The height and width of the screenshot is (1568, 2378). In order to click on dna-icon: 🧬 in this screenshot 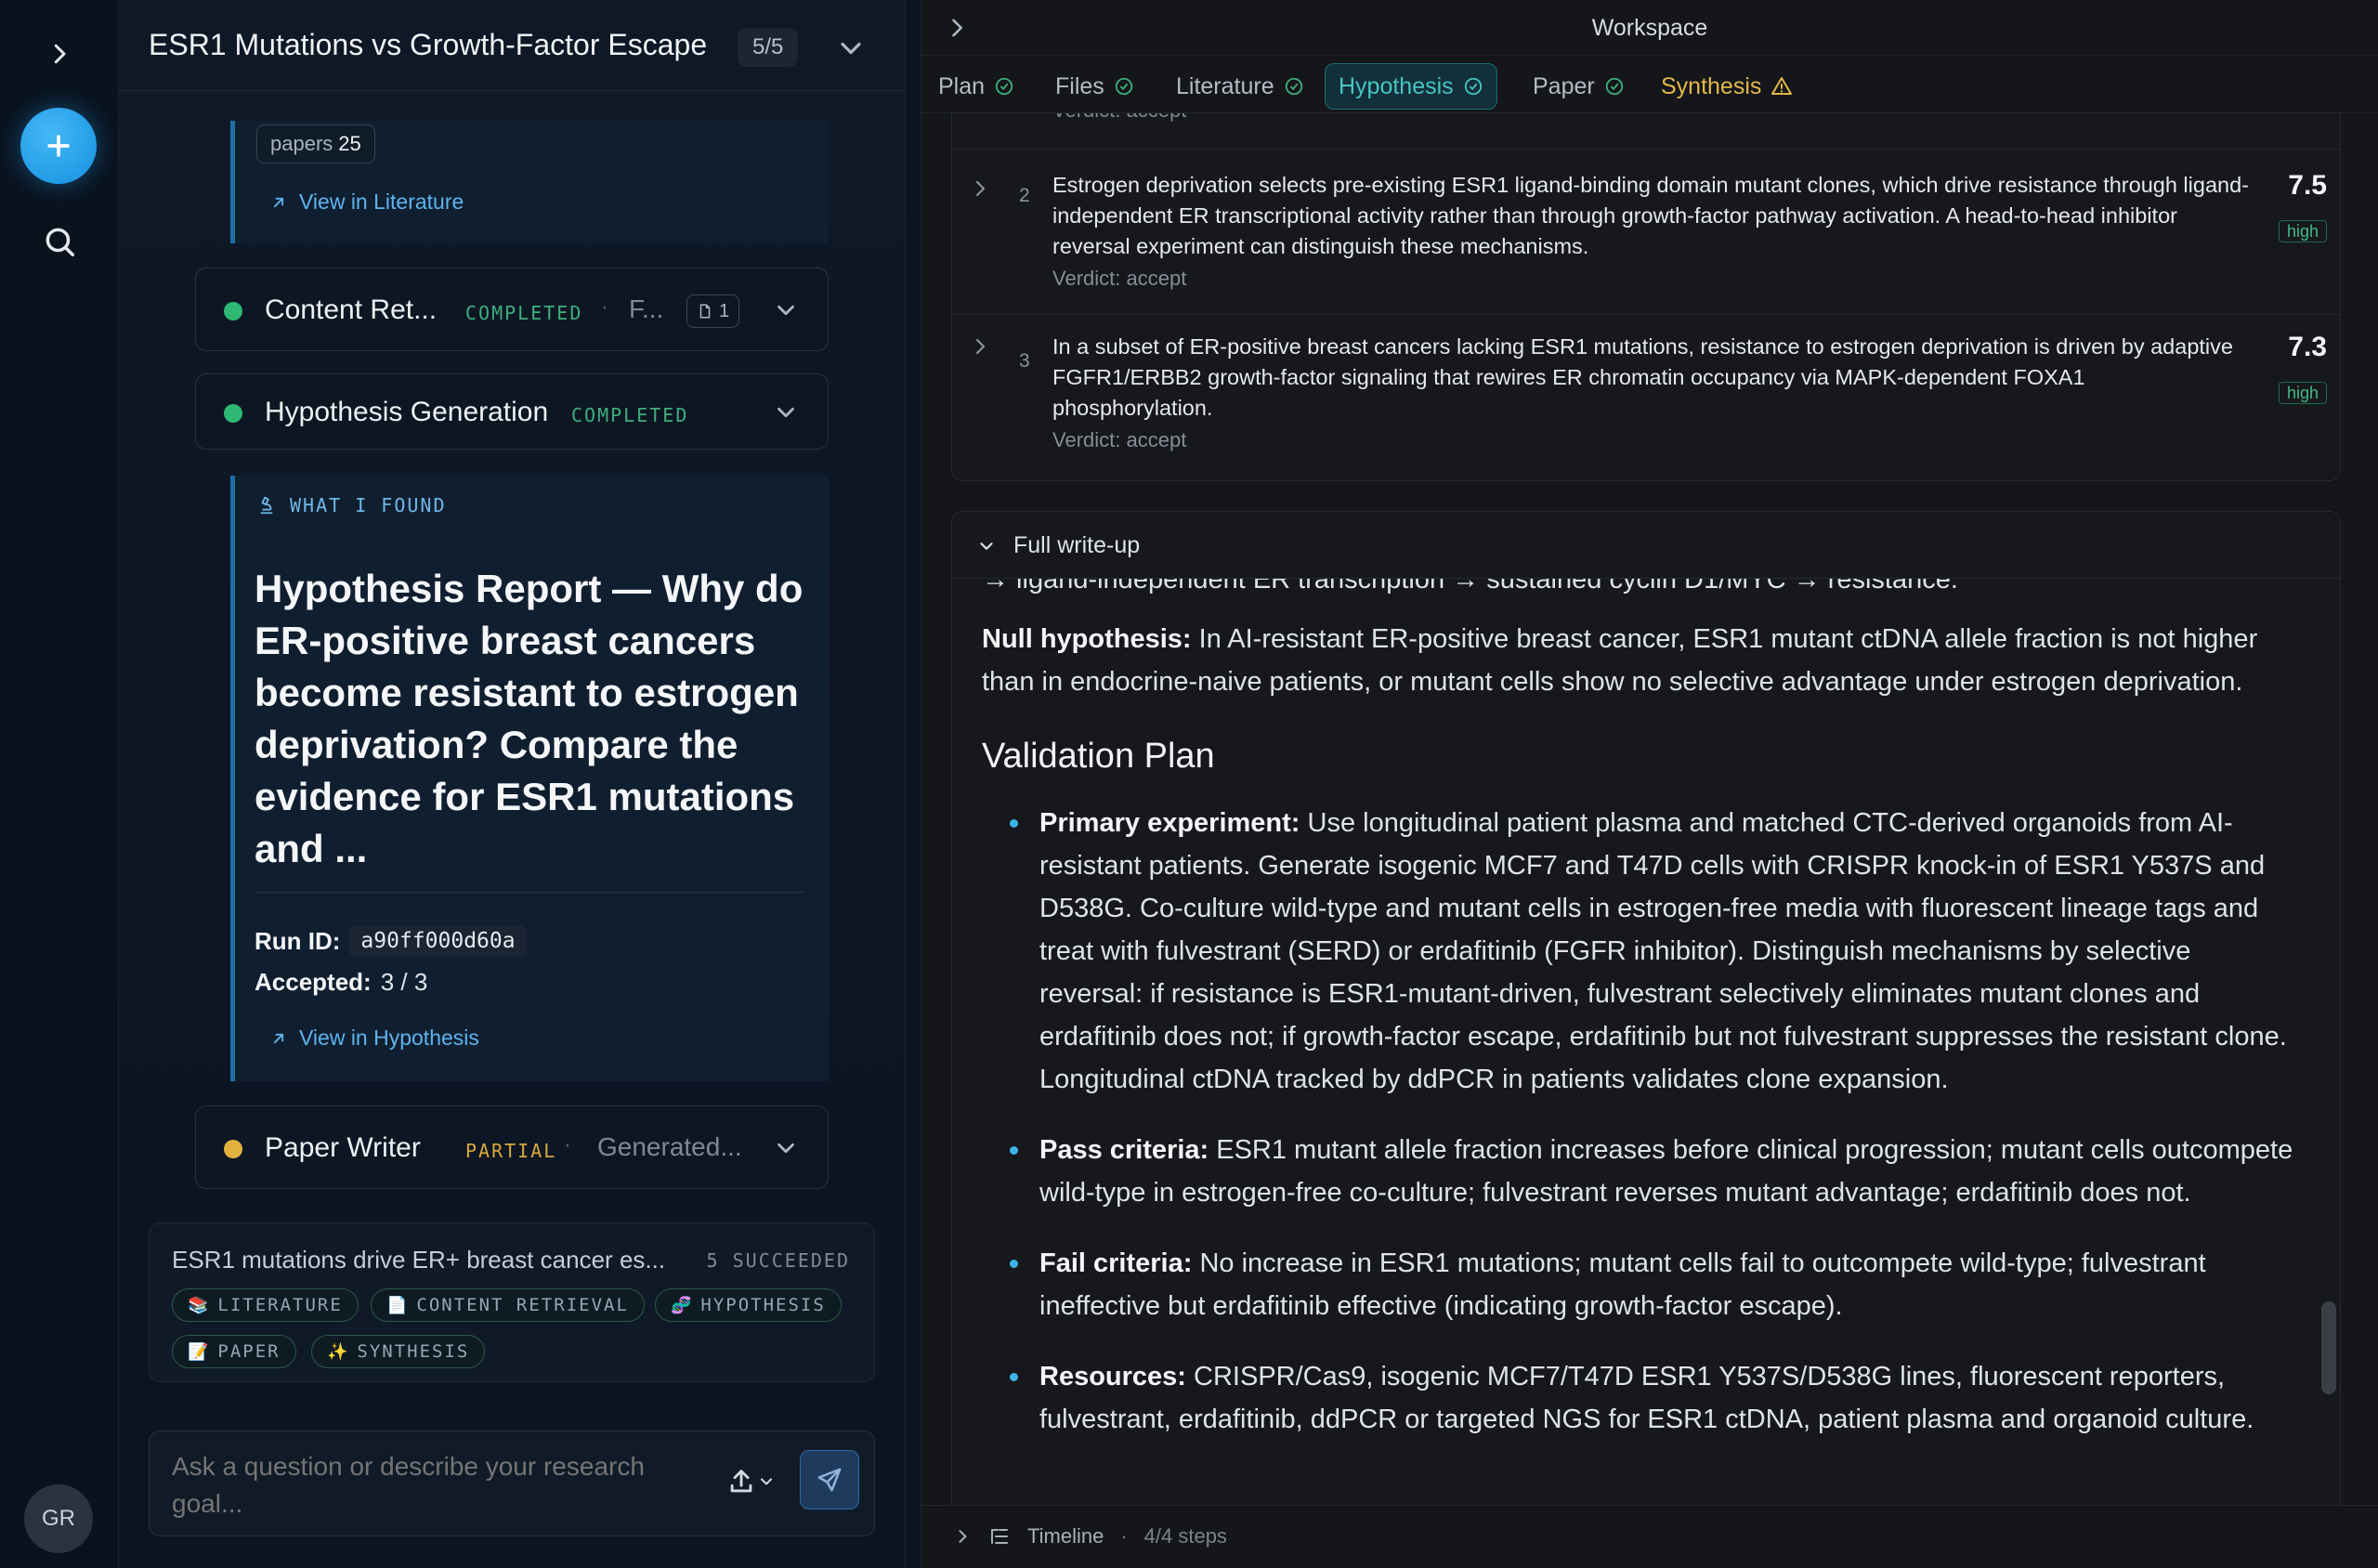, I will do `click(681, 1305)`.